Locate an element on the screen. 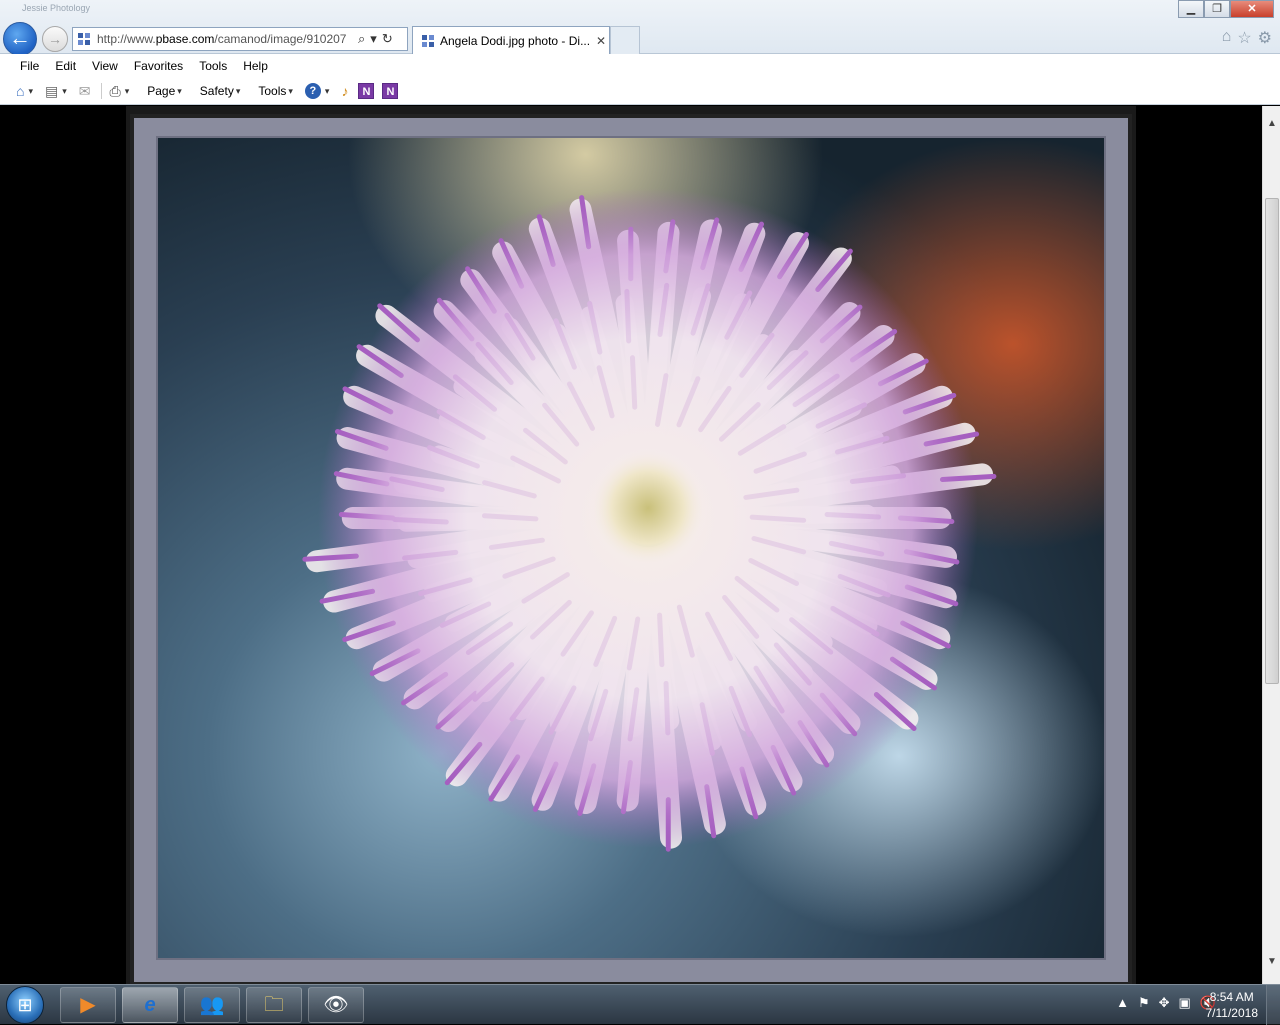  menu-help: Help is located at coordinates (255, 66).